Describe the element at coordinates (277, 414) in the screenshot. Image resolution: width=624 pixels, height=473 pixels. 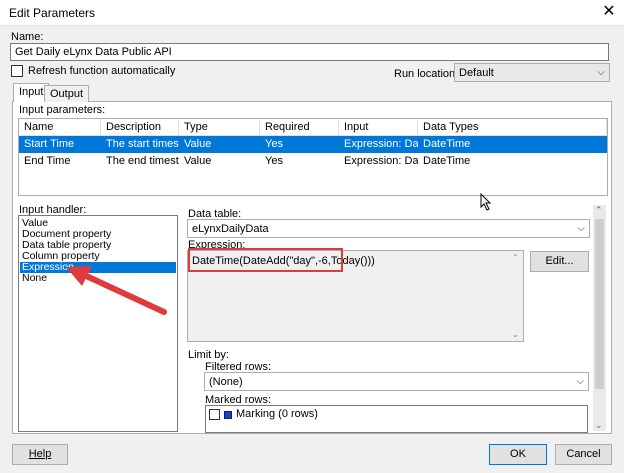
I see `marking-label: Marking (0 rows)` at that location.